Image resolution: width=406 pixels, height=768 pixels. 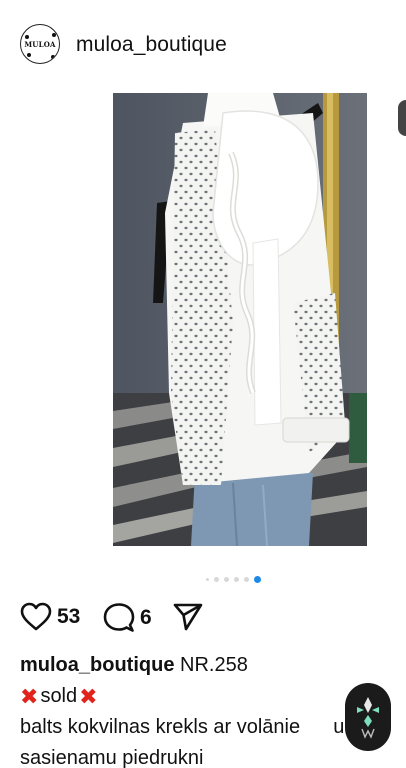 I want to click on carousel-dot-active, so click(x=257, y=579).